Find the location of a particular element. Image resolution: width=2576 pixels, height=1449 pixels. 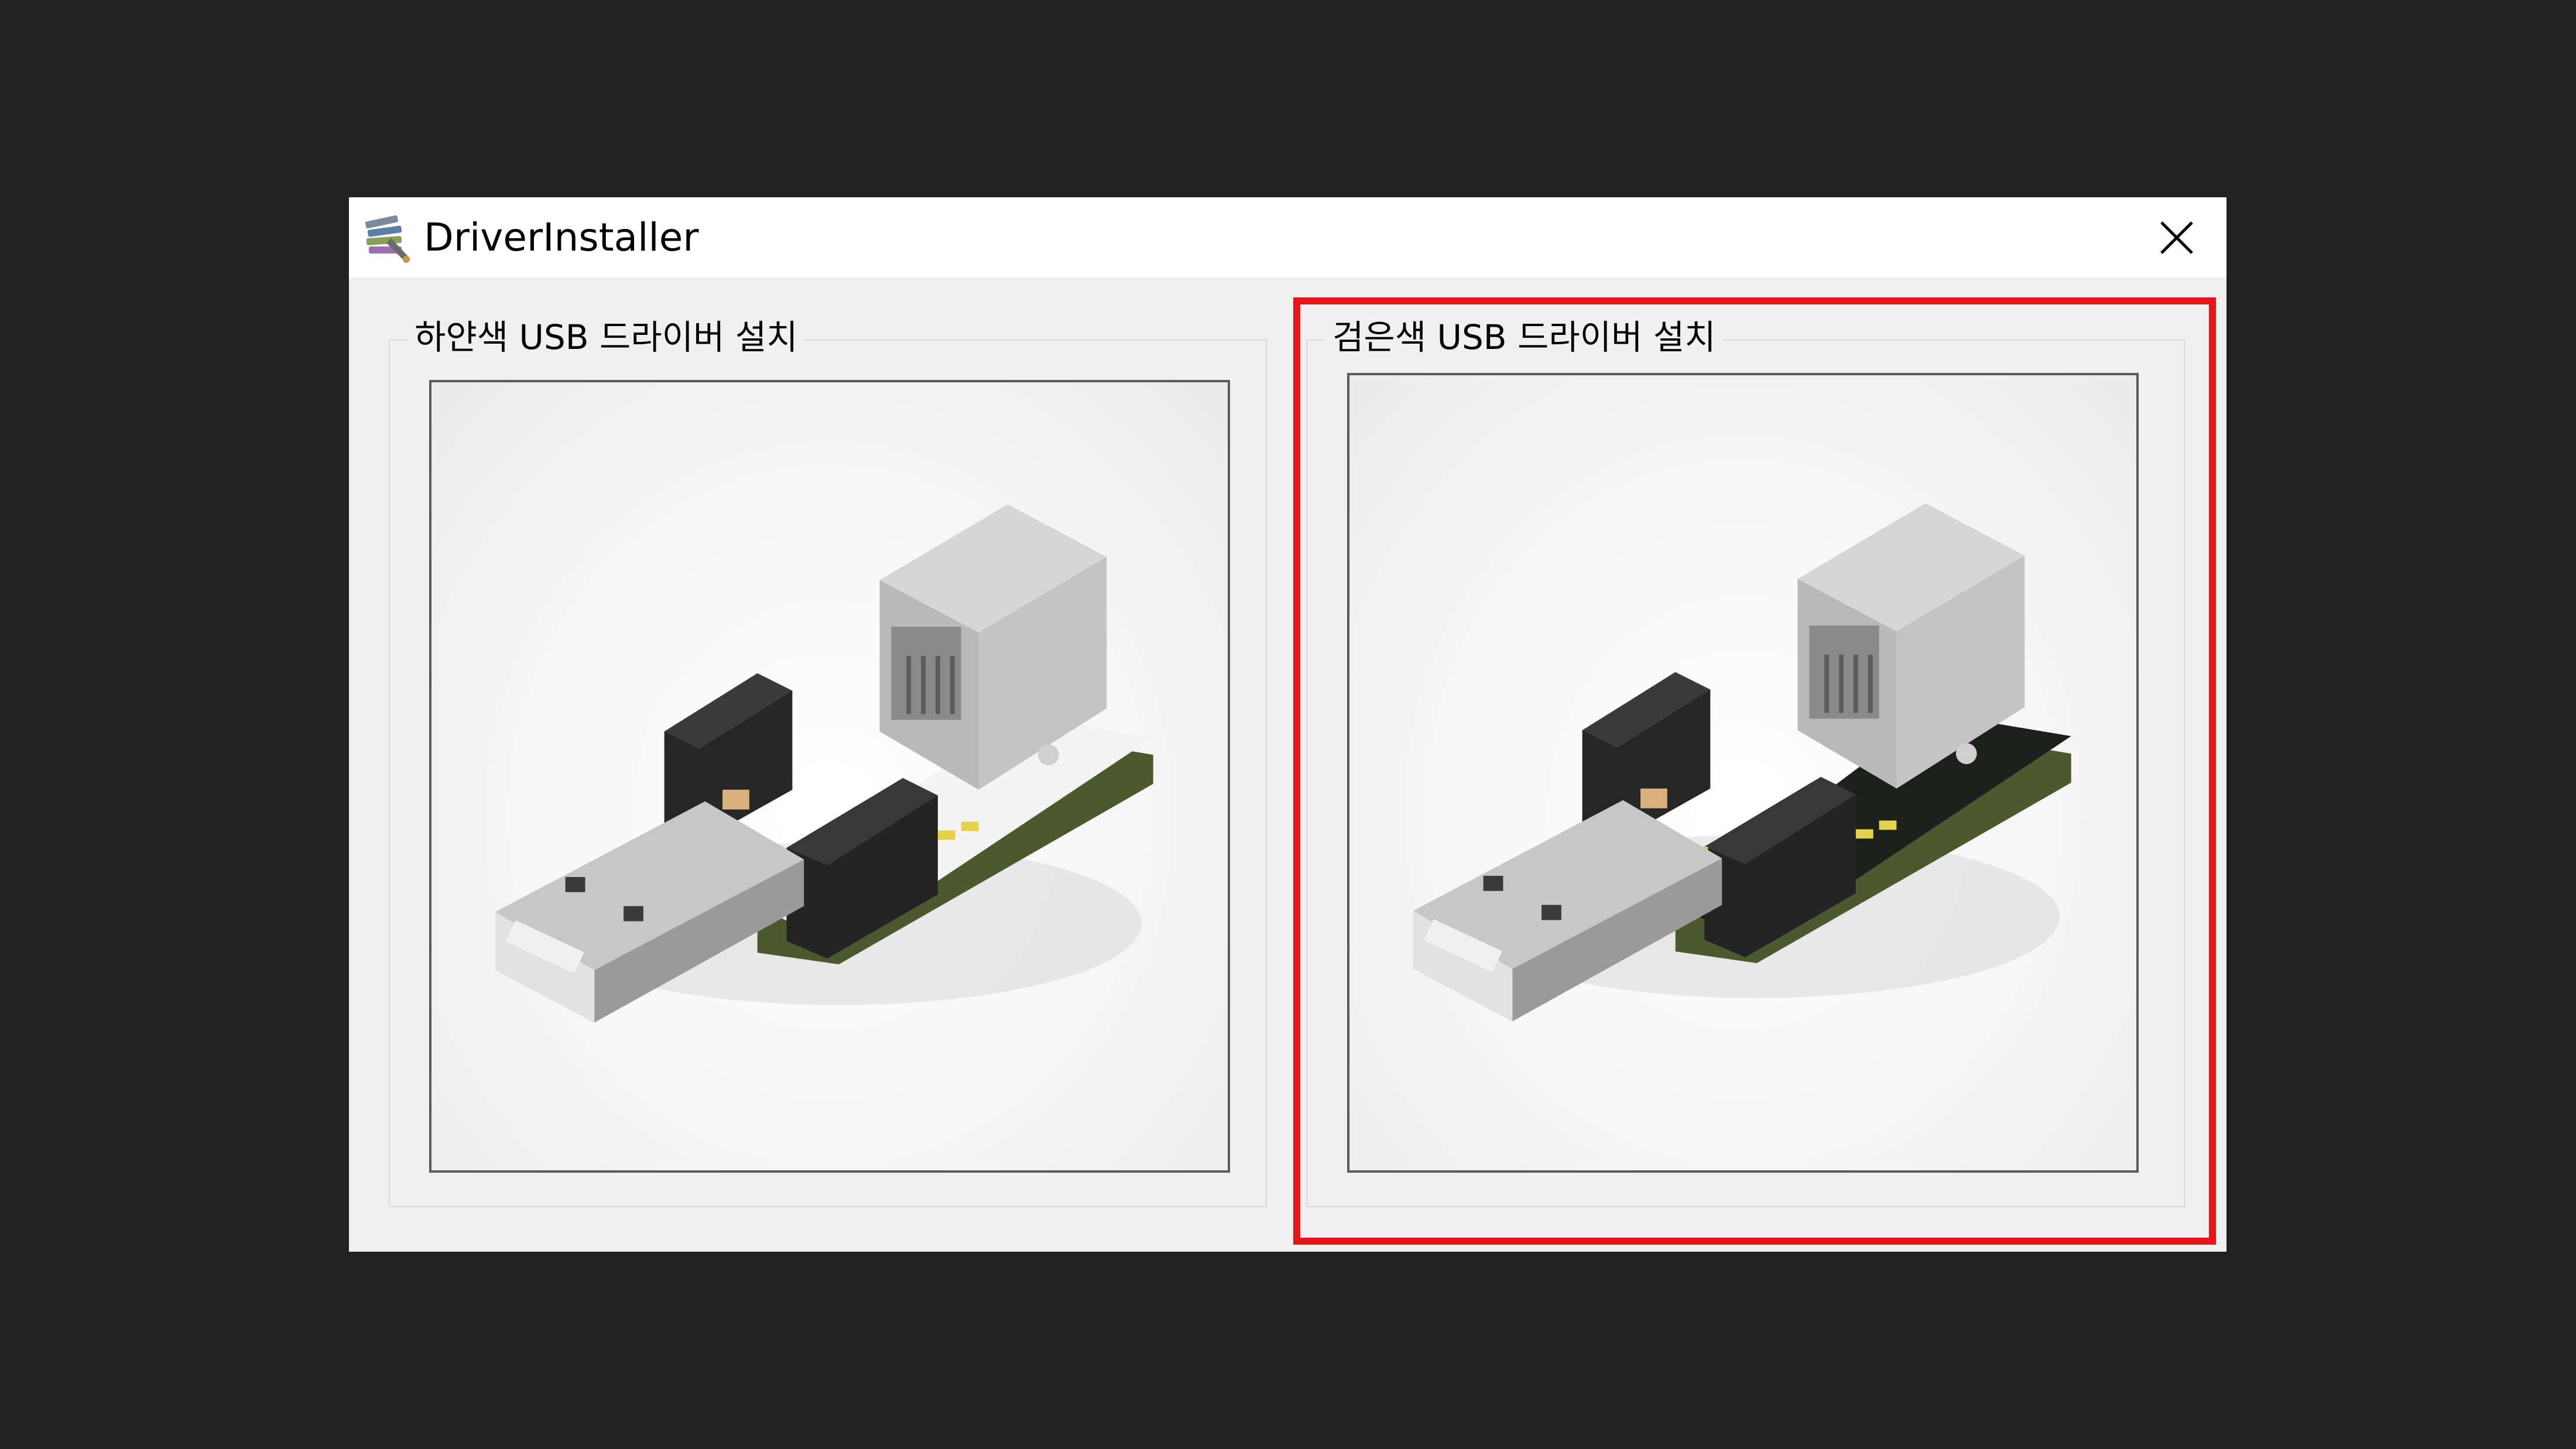

close-button is located at coordinates (2176, 237).